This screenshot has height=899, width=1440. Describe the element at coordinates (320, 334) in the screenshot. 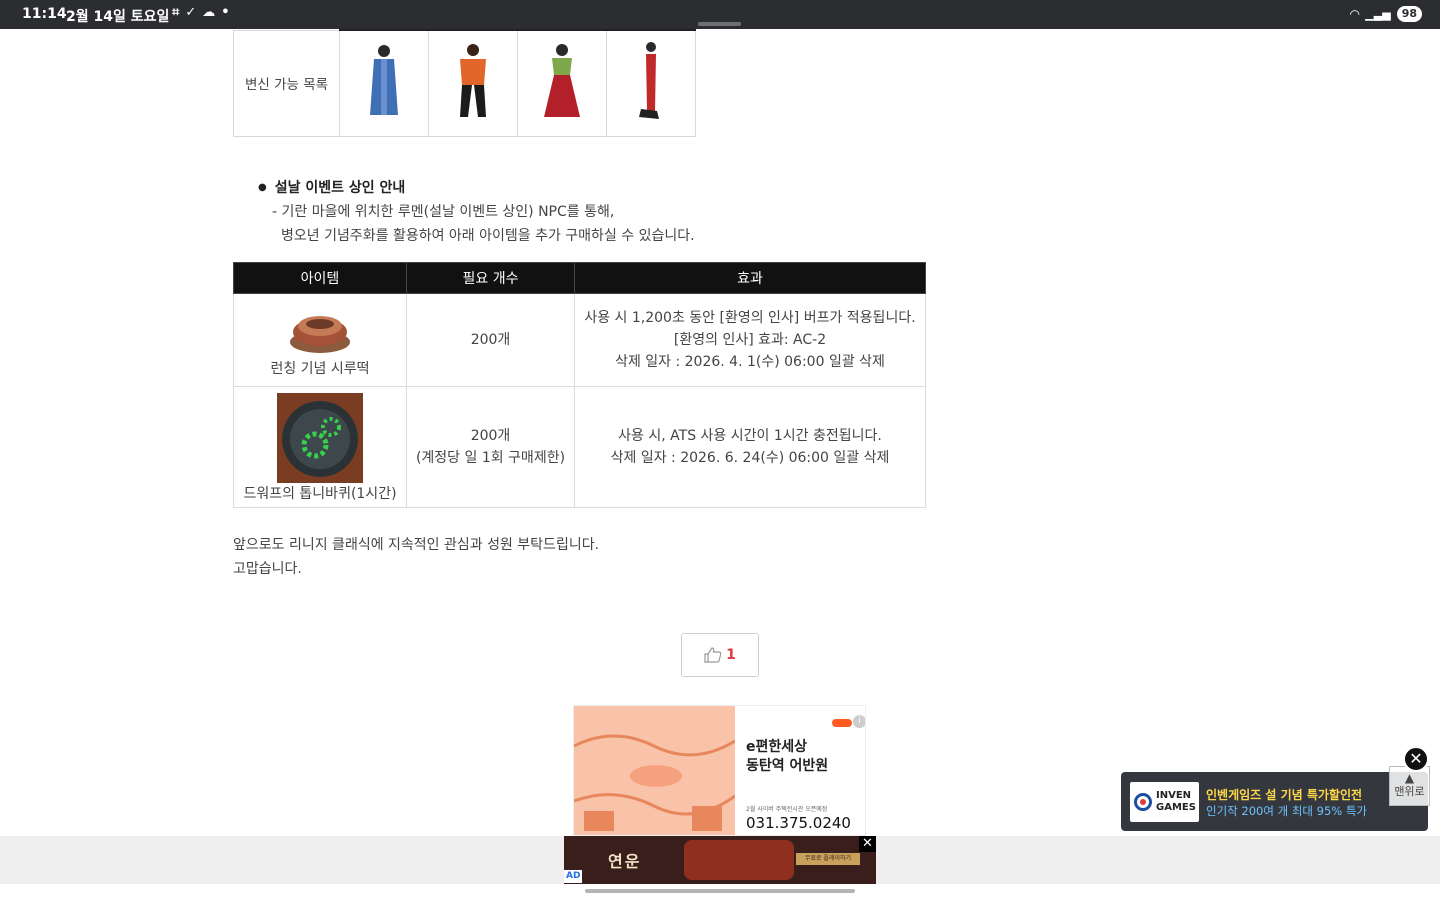

I see `rice-cake-icon` at that location.